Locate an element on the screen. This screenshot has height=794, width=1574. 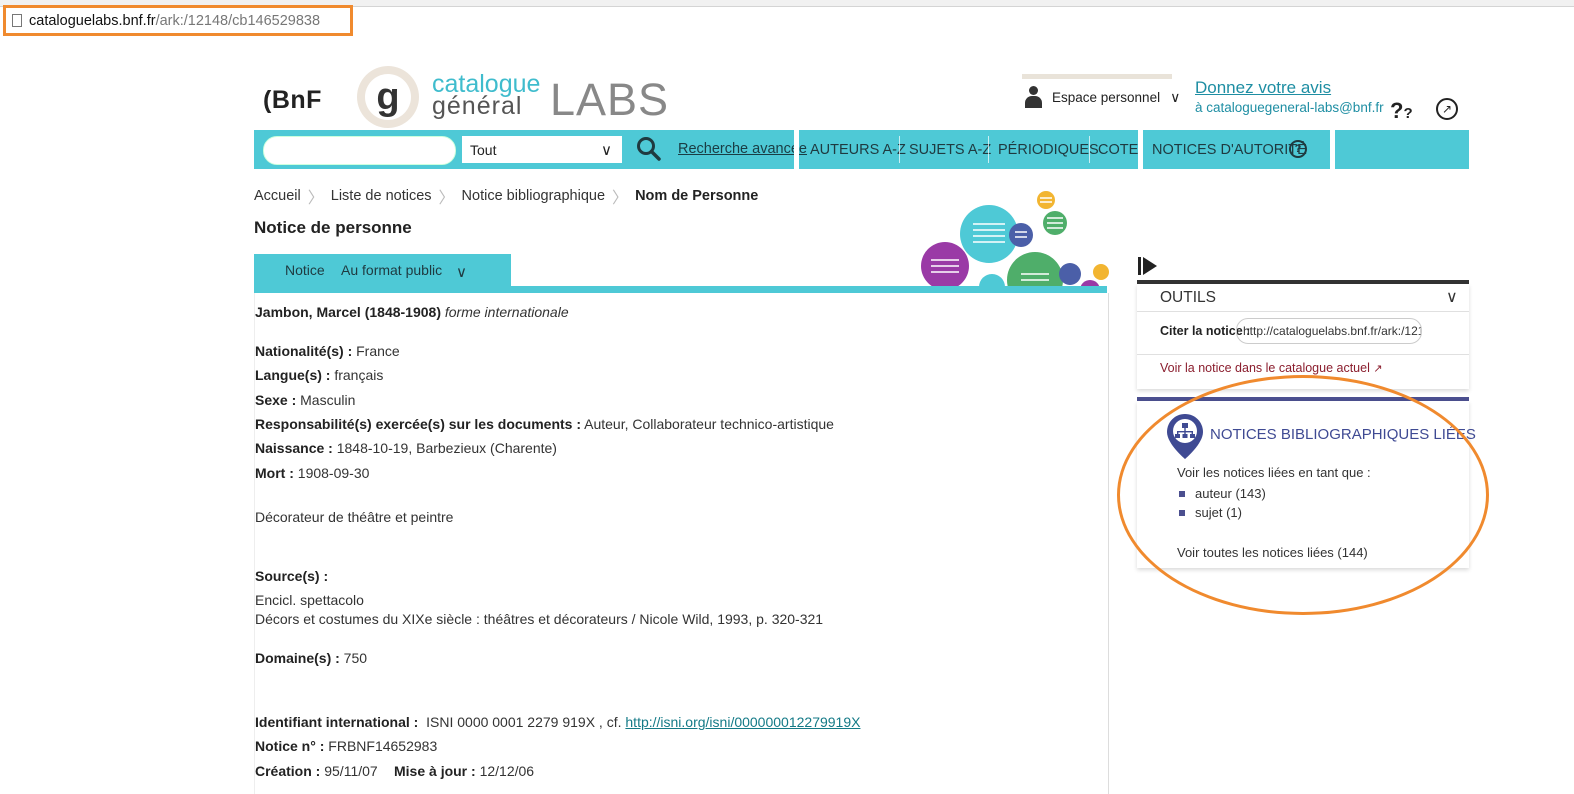
url-host: cataloguelabs.bnf.fr is located at coordinates (92, 20).